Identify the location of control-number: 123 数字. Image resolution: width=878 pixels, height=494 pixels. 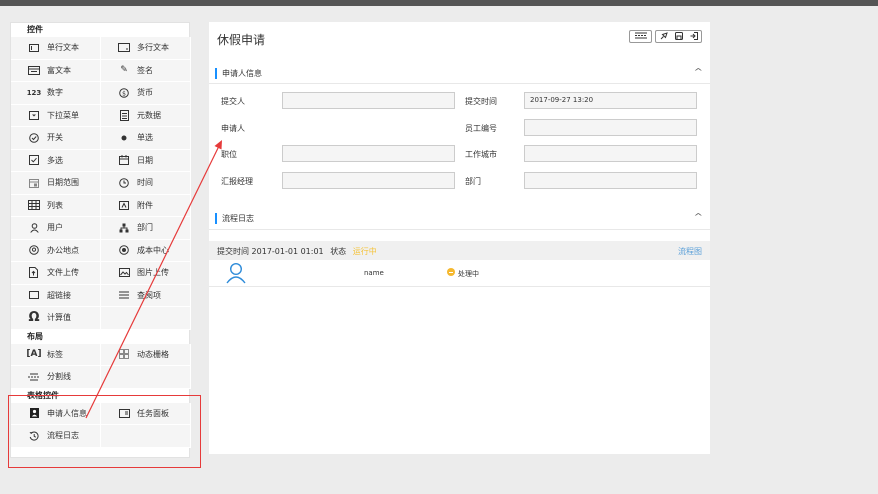
(56, 93).